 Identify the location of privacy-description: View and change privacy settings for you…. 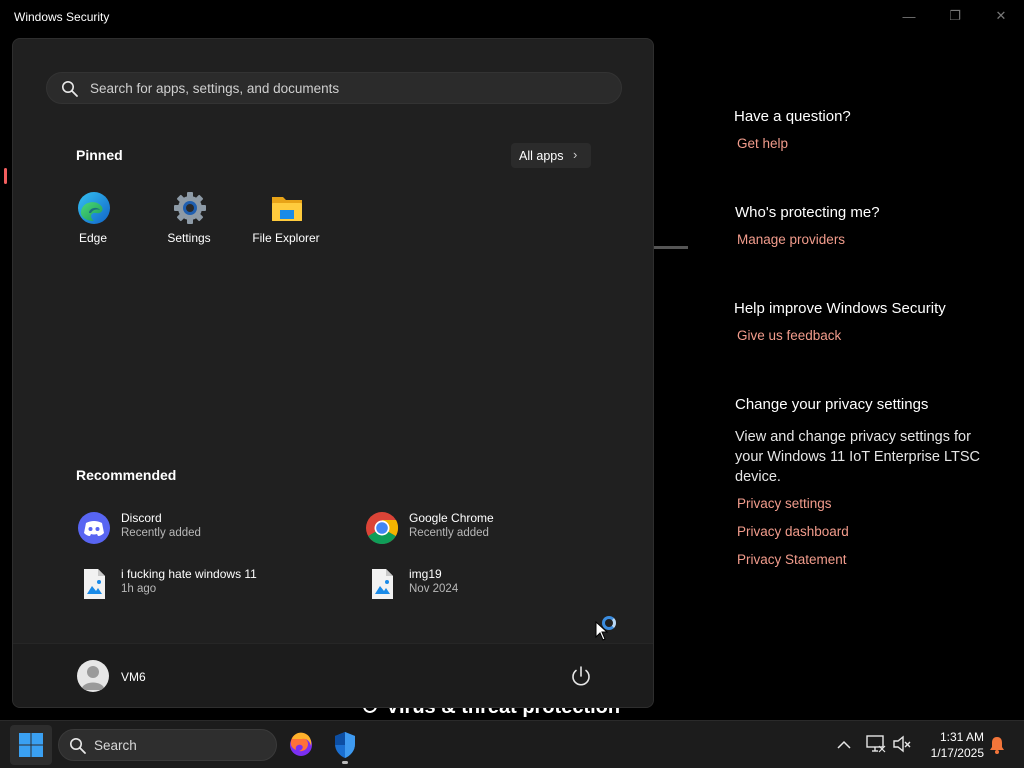
(857, 457).